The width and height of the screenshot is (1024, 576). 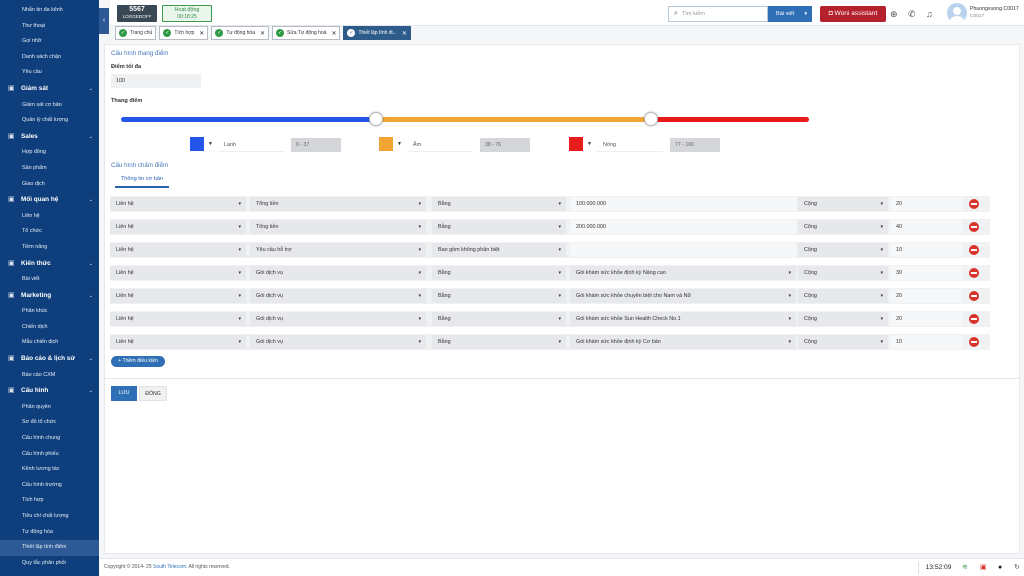 What do you see at coordinates (49, 439) in the screenshot?
I see `sidebar-item: Cấu hình chung` at bounding box center [49, 439].